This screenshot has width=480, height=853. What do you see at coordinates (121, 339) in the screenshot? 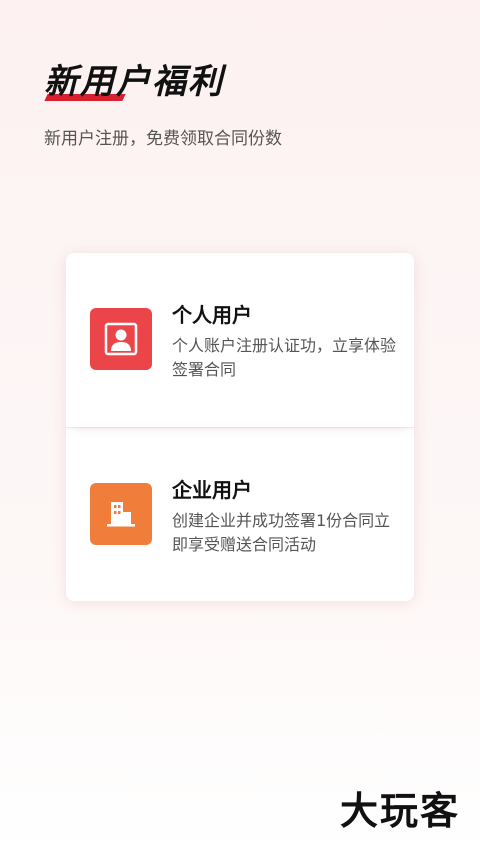
I see `person-icon` at bounding box center [121, 339].